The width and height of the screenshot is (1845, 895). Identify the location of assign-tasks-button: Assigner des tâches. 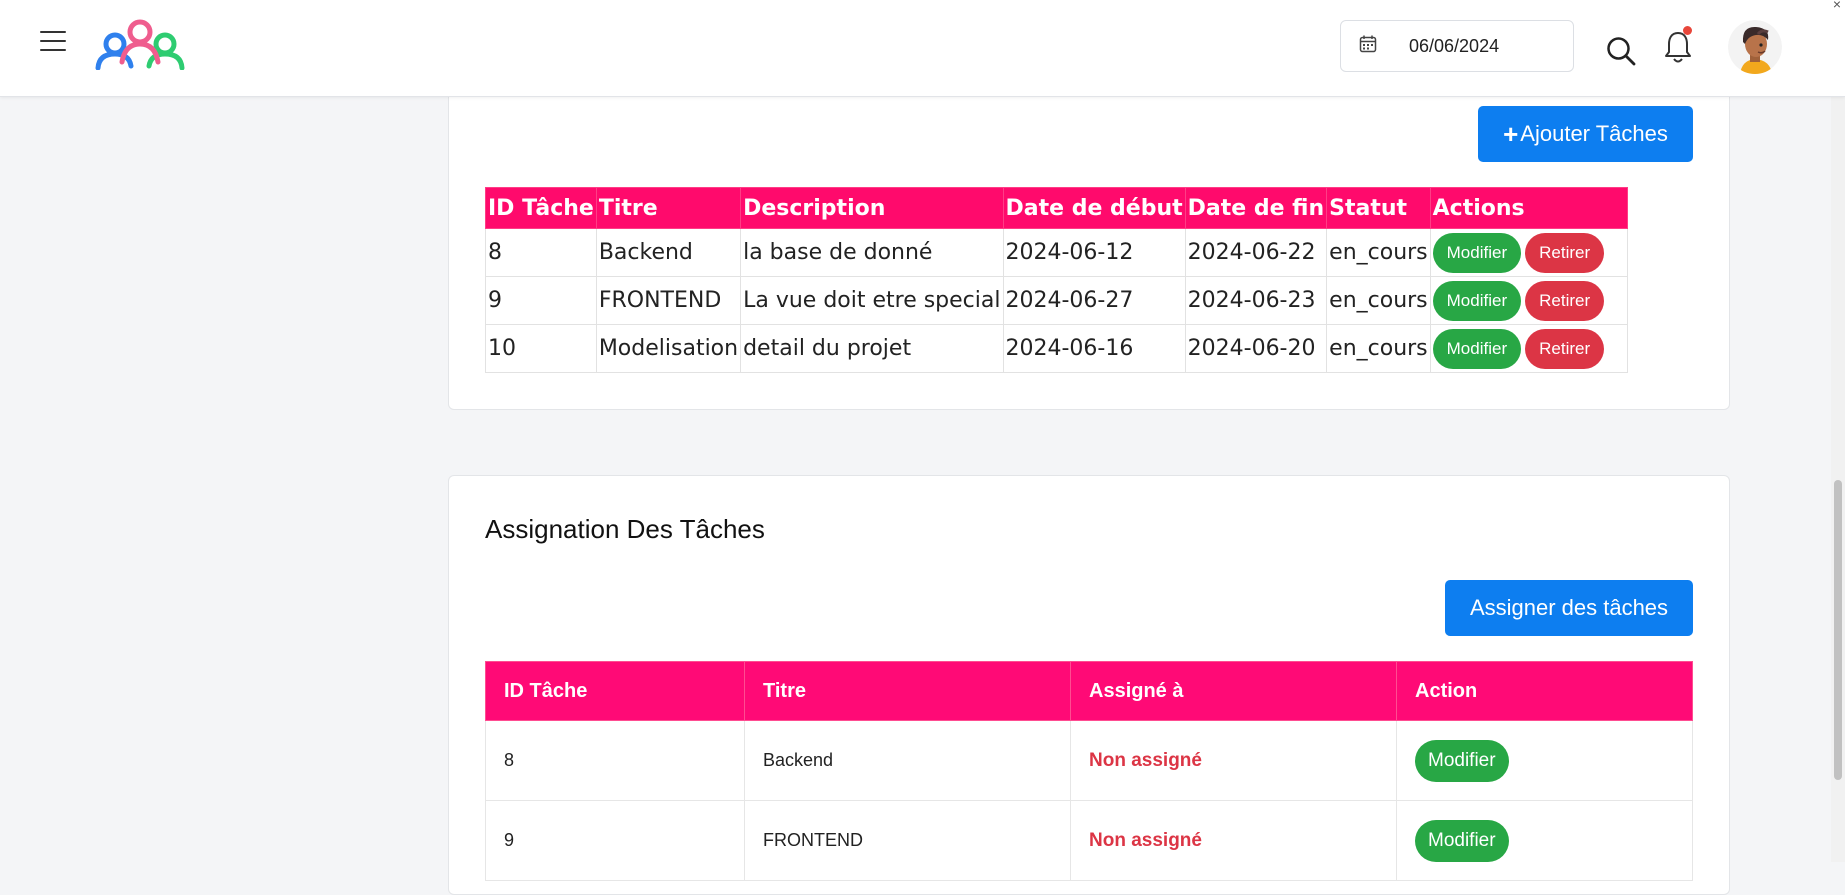
(1569, 608).